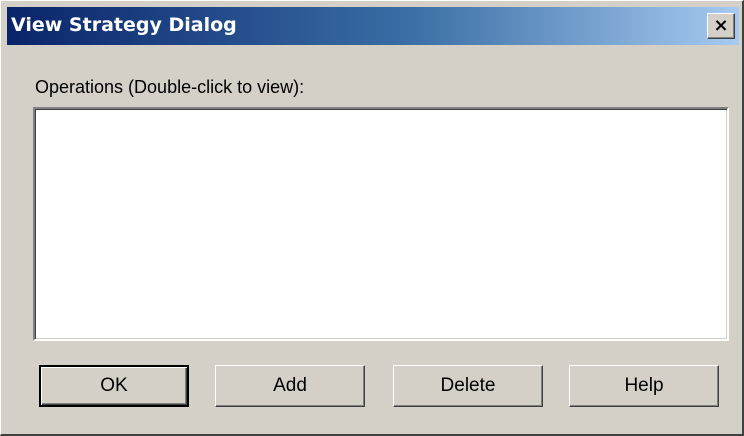 This screenshot has height=436, width=744. What do you see at coordinates (114, 386) in the screenshot?
I see `ok-button: OK` at bounding box center [114, 386].